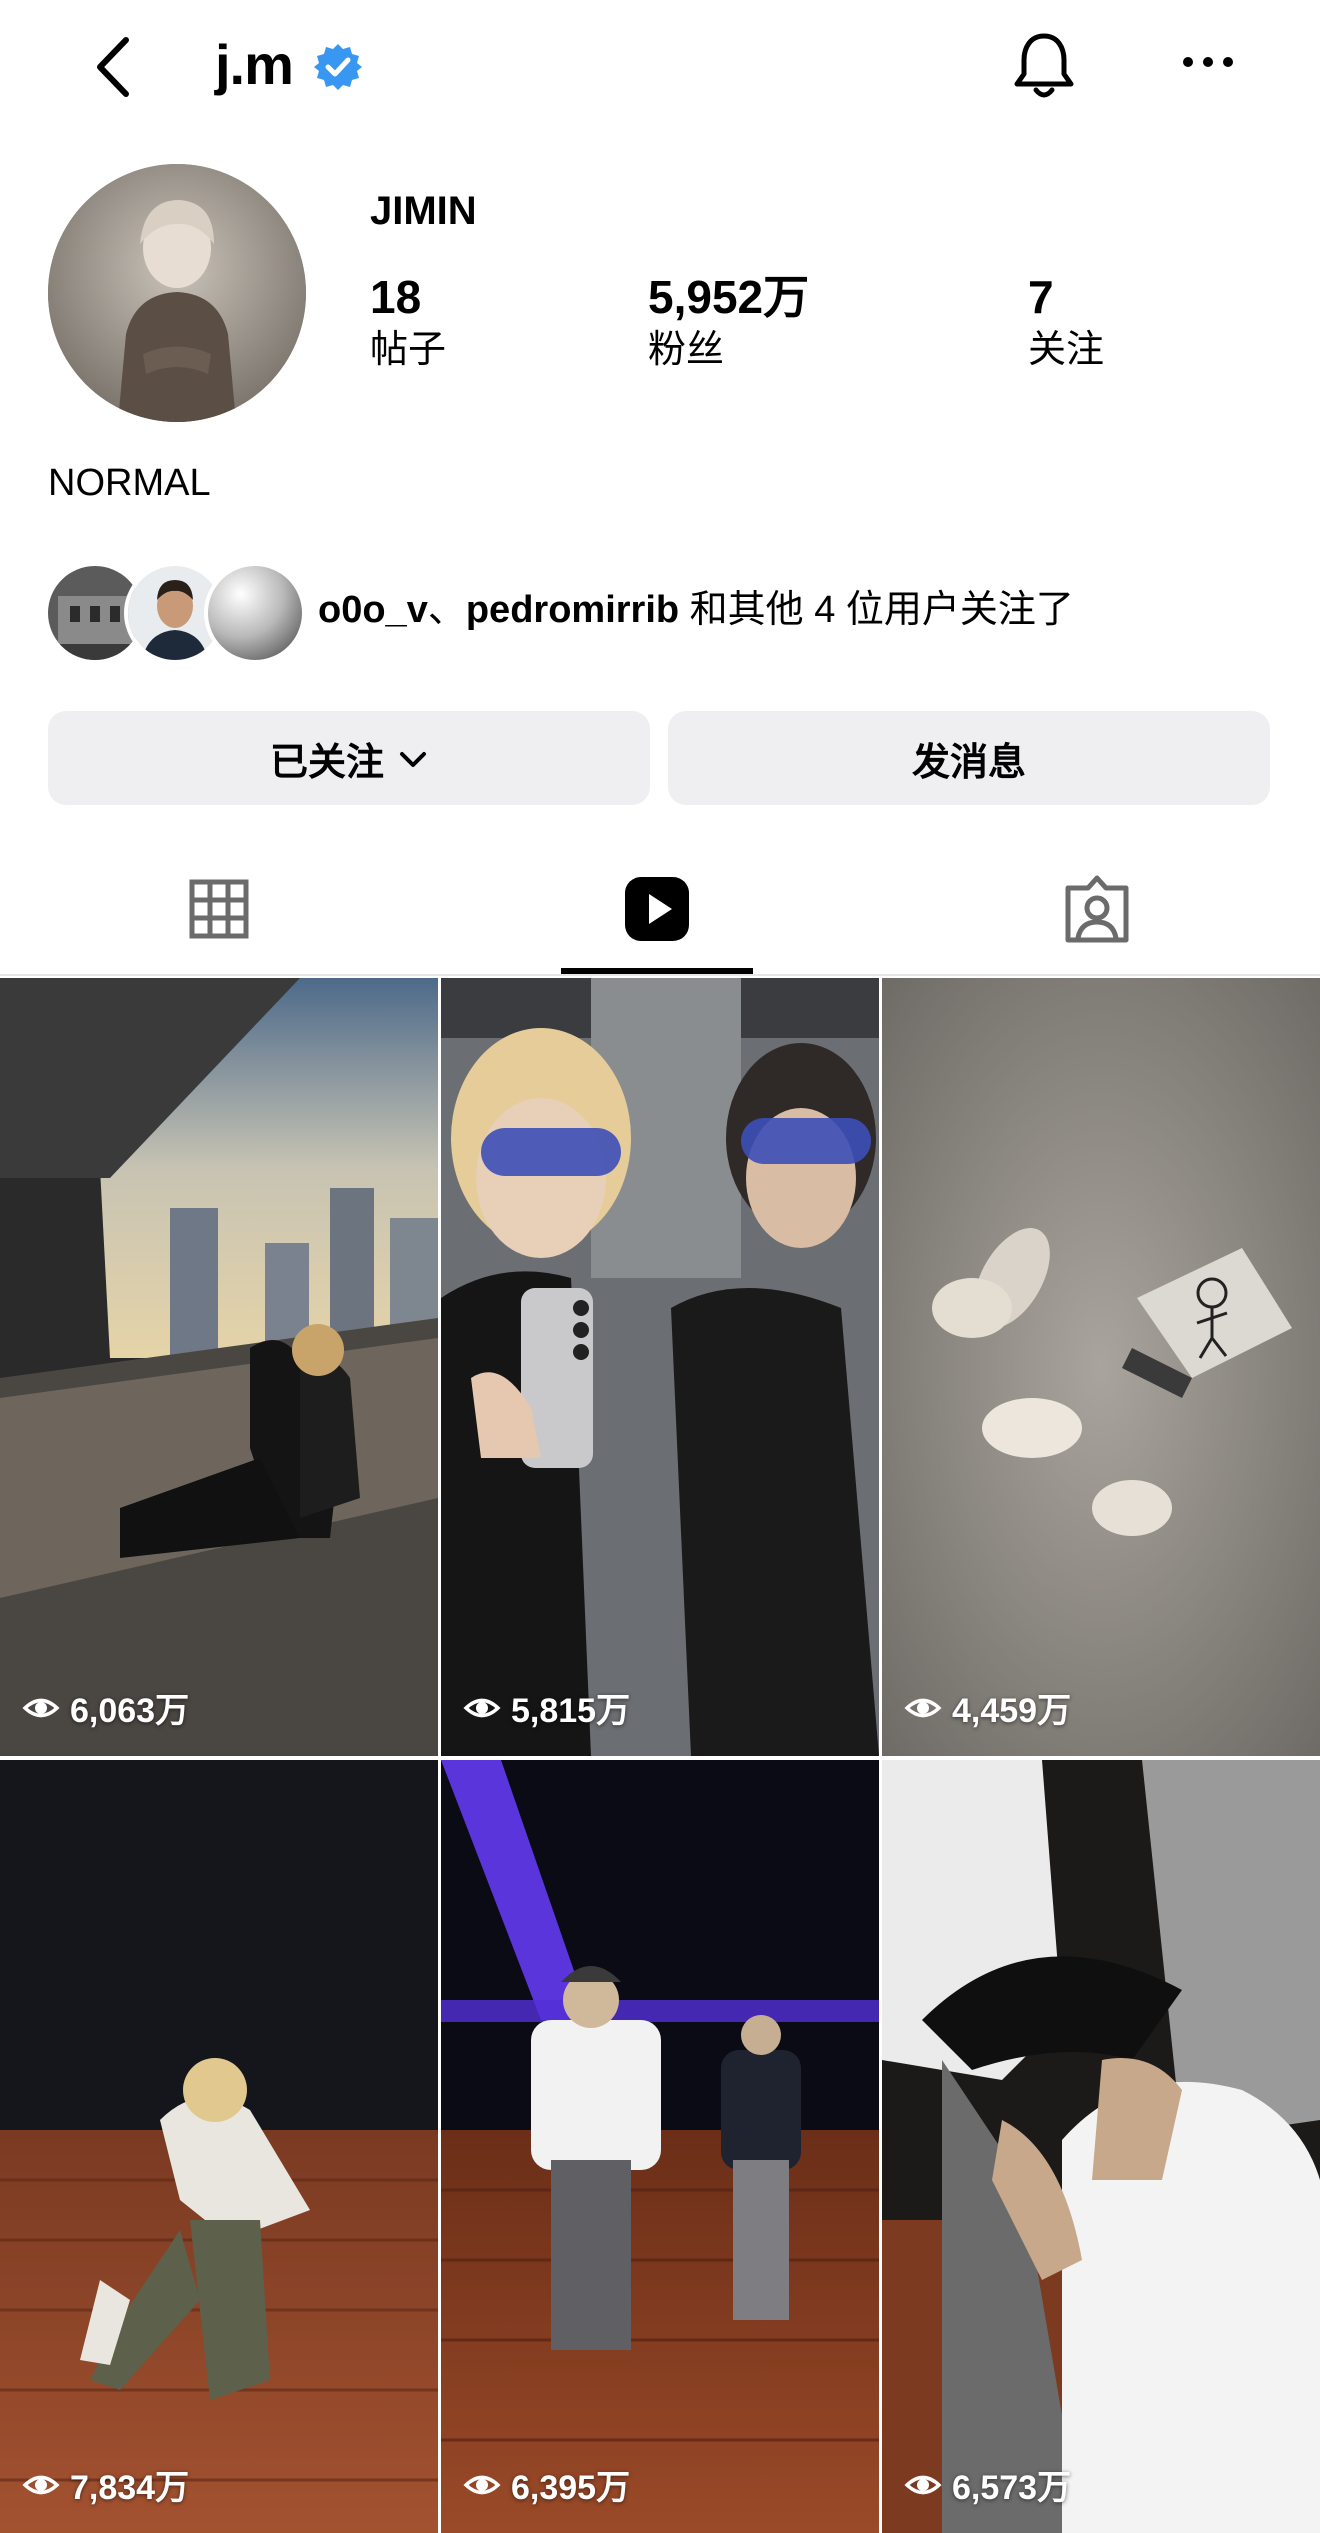 This screenshot has height=2533, width=1320. What do you see at coordinates (219, 2146) in the screenshot?
I see `reel-tile: 7,834万` at bounding box center [219, 2146].